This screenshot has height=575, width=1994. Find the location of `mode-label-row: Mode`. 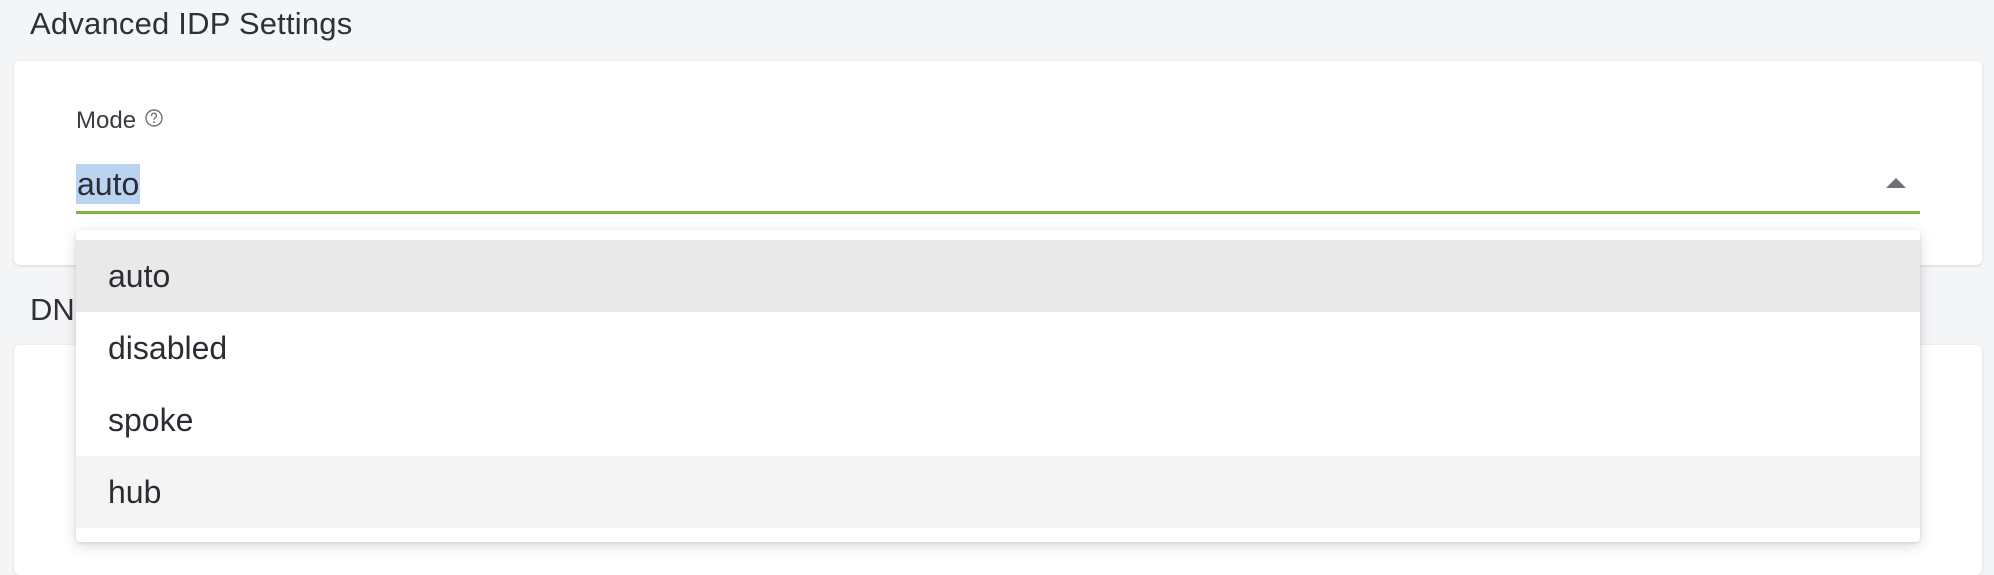

mode-label-row: Mode is located at coordinates (120, 121).